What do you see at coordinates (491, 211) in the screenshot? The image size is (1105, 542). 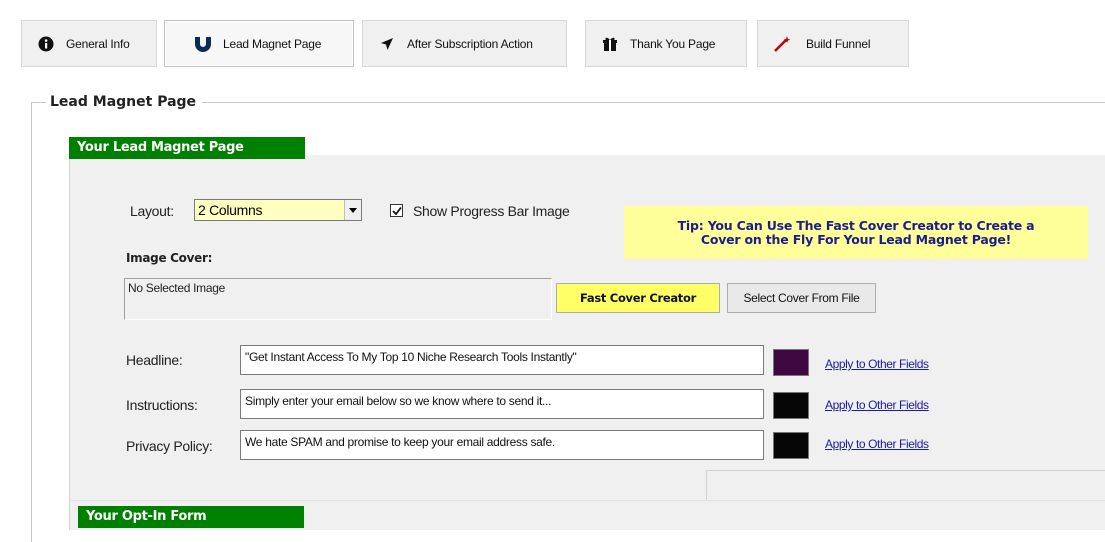 I see `progress-bar-label: Show Progress Bar Image` at bounding box center [491, 211].